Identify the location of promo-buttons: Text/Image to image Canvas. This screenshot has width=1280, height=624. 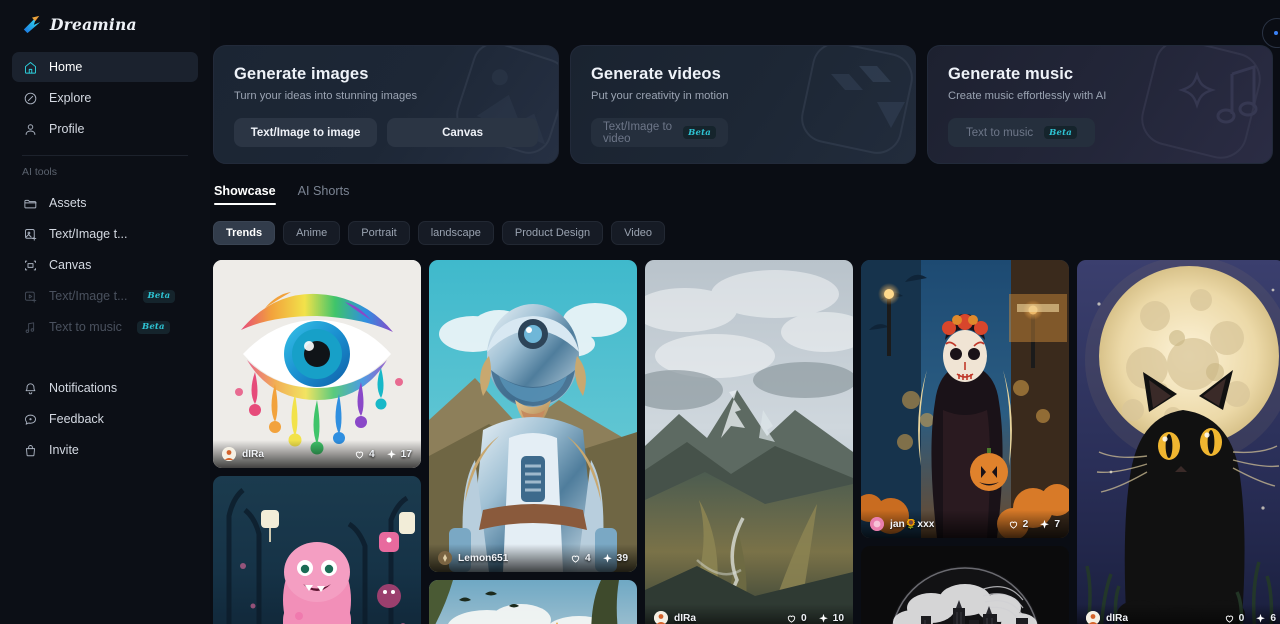
(386, 132).